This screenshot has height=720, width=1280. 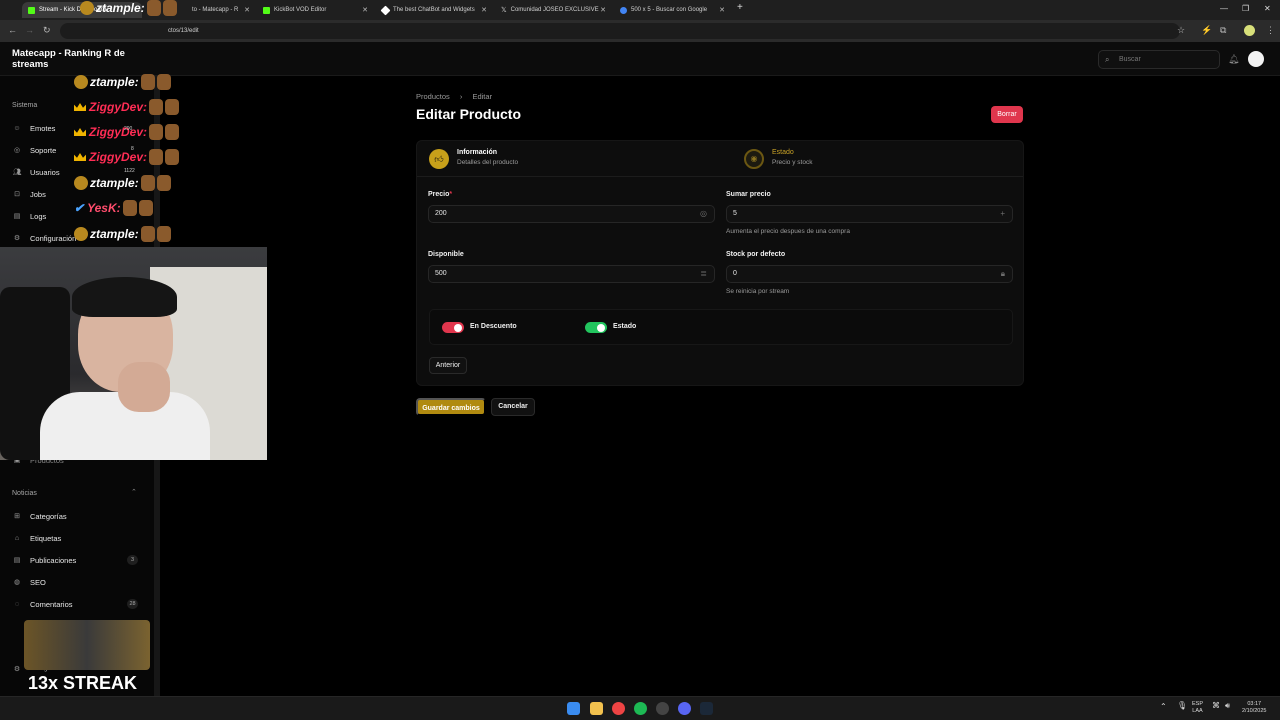 What do you see at coordinates (596, 708) in the screenshot?
I see `file-explorer-icon` at bounding box center [596, 708].